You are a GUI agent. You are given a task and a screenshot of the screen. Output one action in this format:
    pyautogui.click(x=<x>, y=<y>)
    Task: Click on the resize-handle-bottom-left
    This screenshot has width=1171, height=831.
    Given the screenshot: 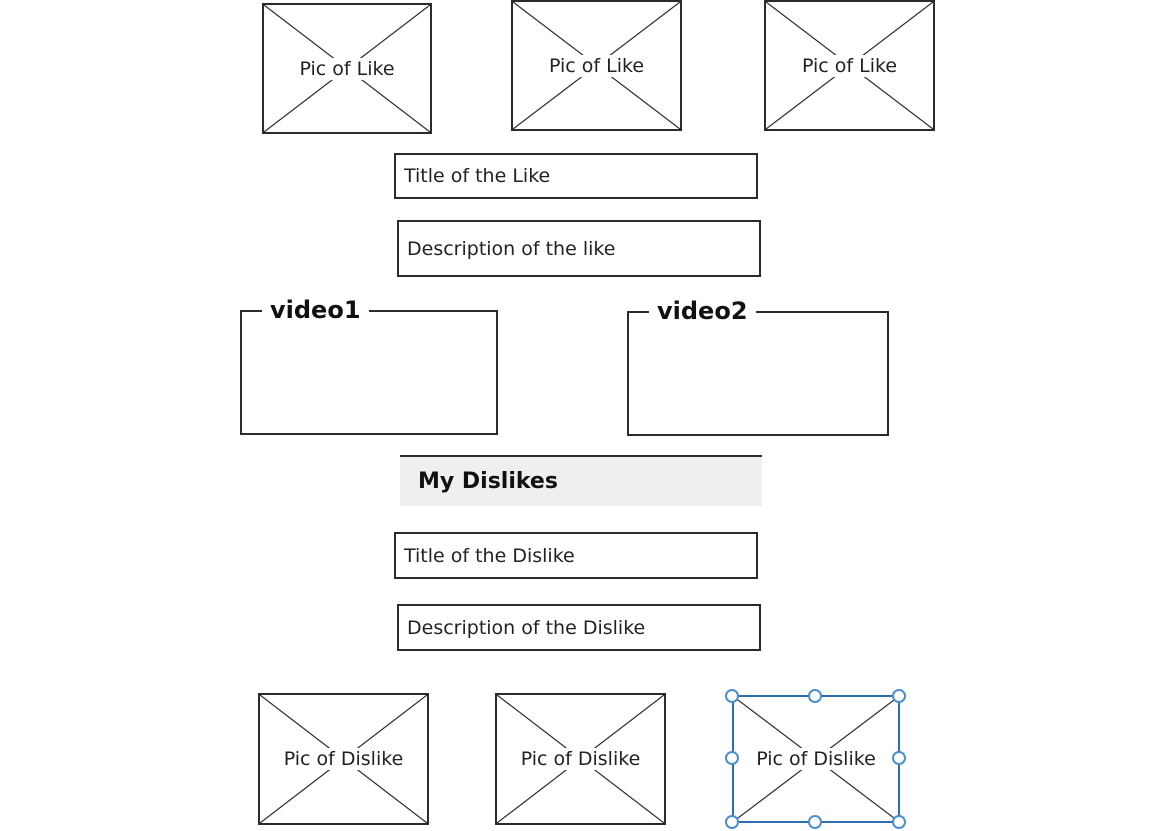 What is the action you would take?
    pyautogui.click(x=732, y=822)
    